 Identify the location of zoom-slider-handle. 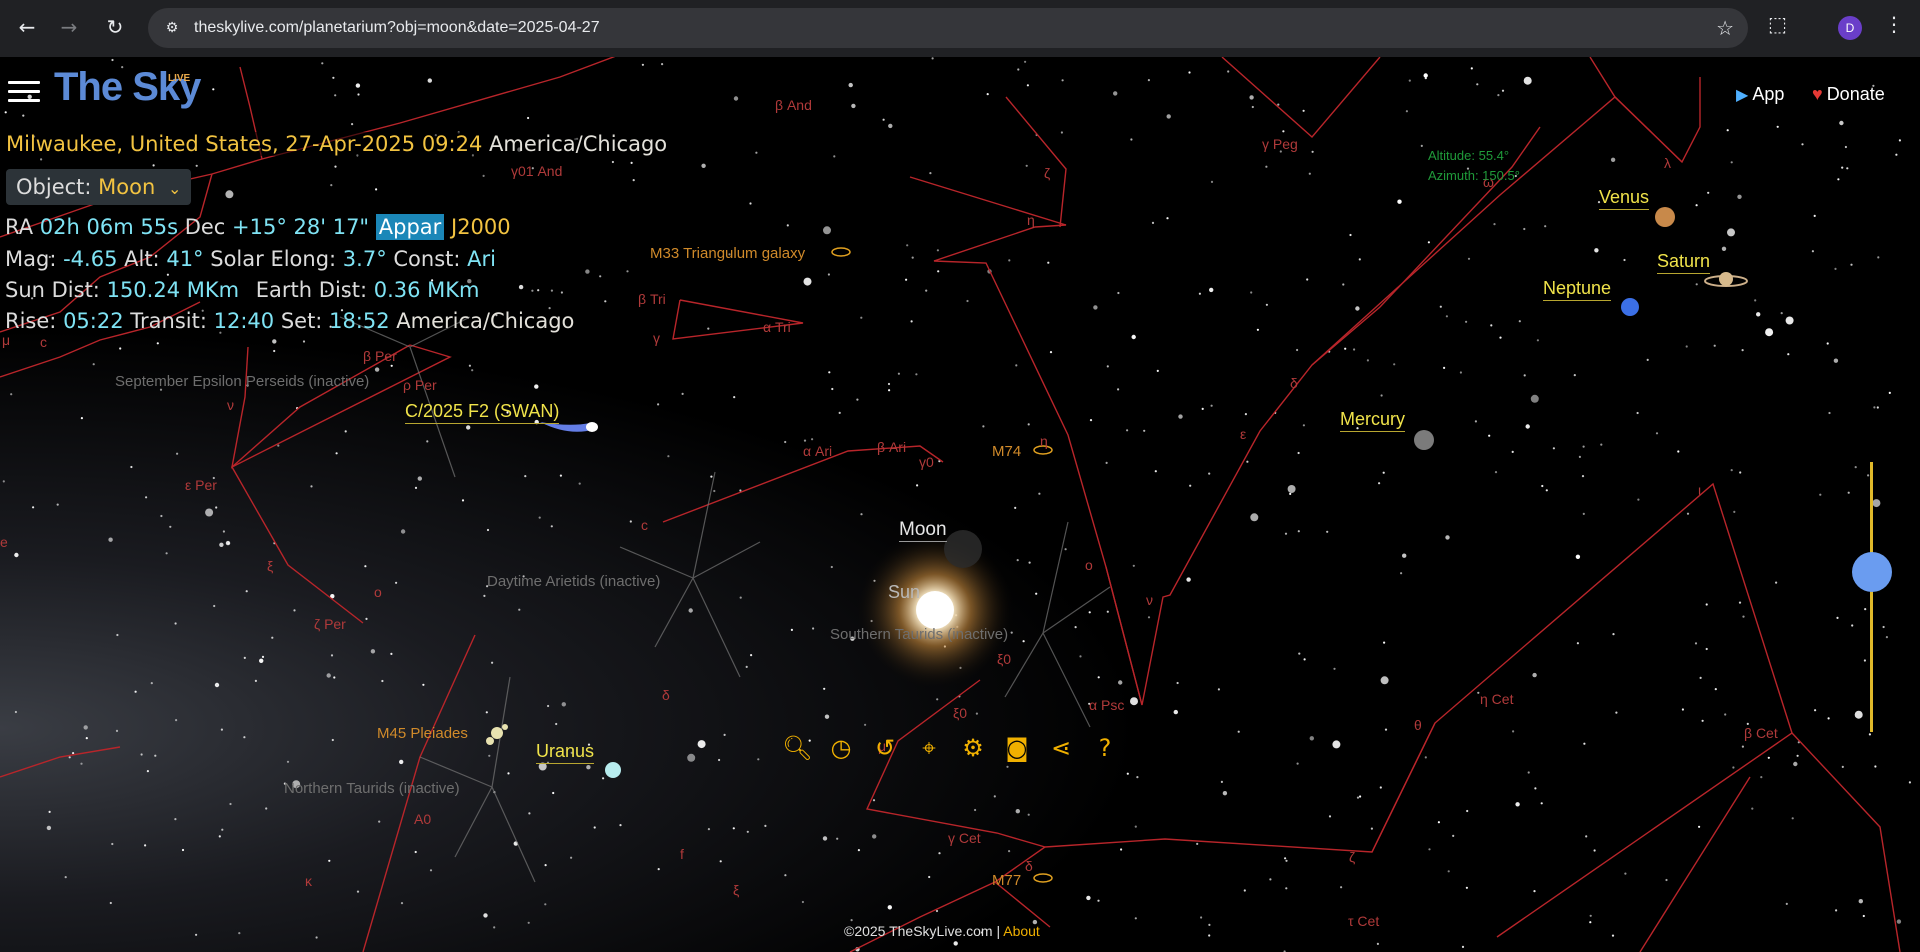
(1872, 572).